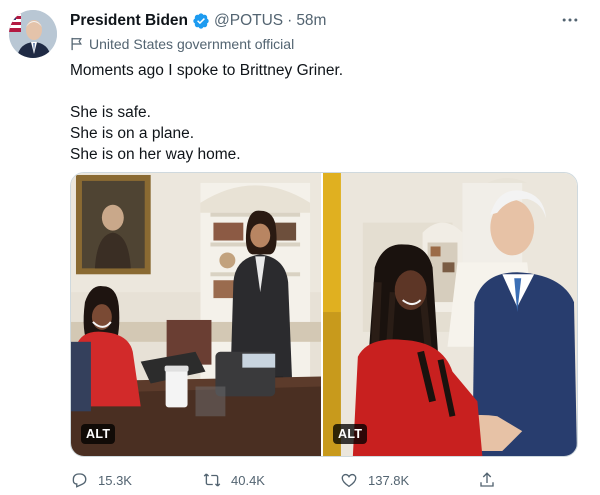 This screenshot has height=495, width=600. What do you see at coordinates (311, 21) in the screenshot?
I see `timestamp: 58m` at bounding box center [311, 21].